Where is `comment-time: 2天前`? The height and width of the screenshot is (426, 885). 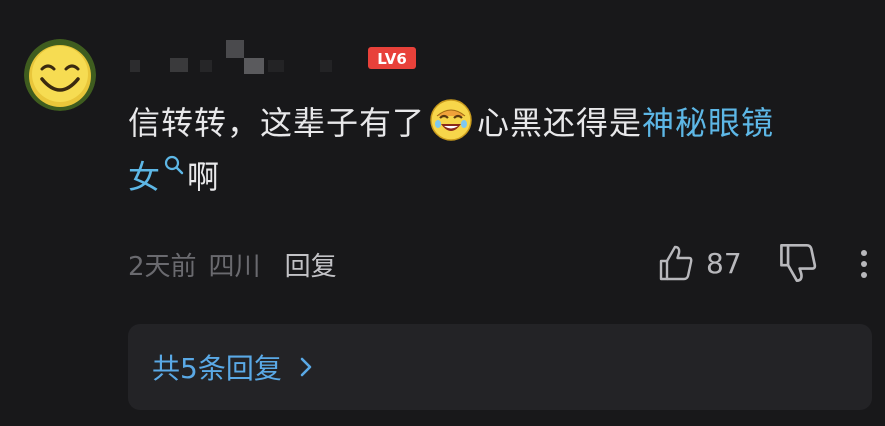 comment-time: 2天前 is located at coordinates (162, 266).